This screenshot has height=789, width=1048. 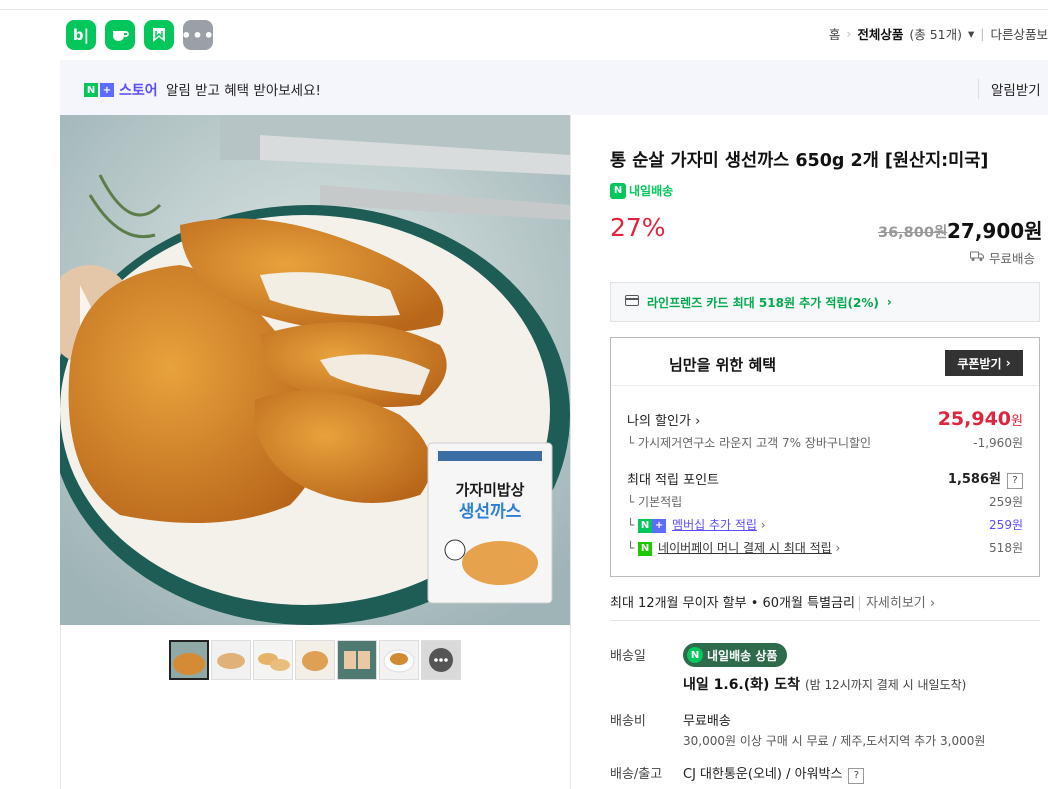 What do you see at coordinates (628, 656) in the screenshot?
I see `delivery-date-label: 배송일` at bounding box center [628, 656].